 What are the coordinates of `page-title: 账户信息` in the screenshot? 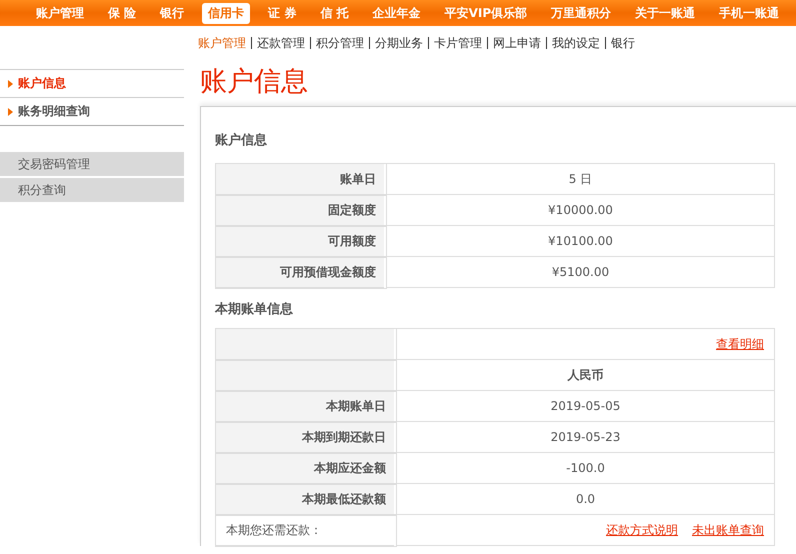 It's located at (254, 82).